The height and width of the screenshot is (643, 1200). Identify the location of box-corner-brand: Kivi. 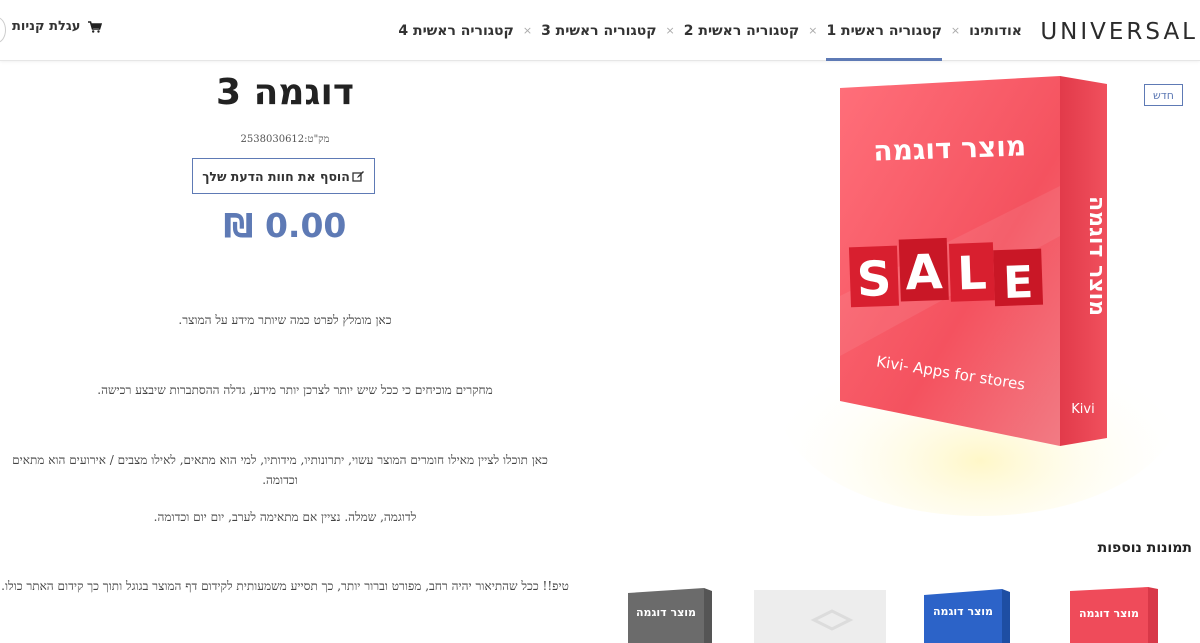
(1082, 409).